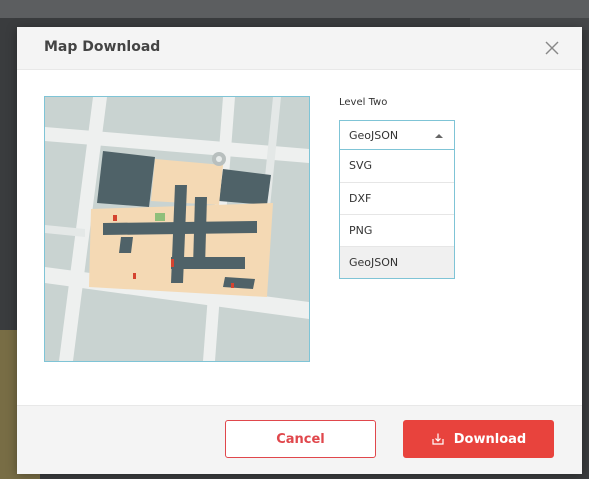 The image size is (589, 479). I want to click on download-button-label: Download, so click(490, 439).